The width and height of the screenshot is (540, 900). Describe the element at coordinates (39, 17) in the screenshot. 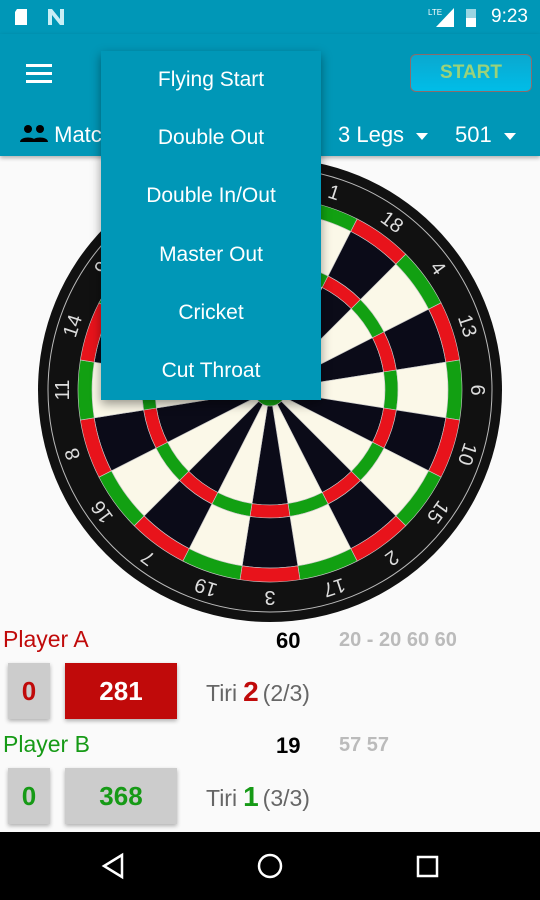

I see `sd-card-icon` at that location.